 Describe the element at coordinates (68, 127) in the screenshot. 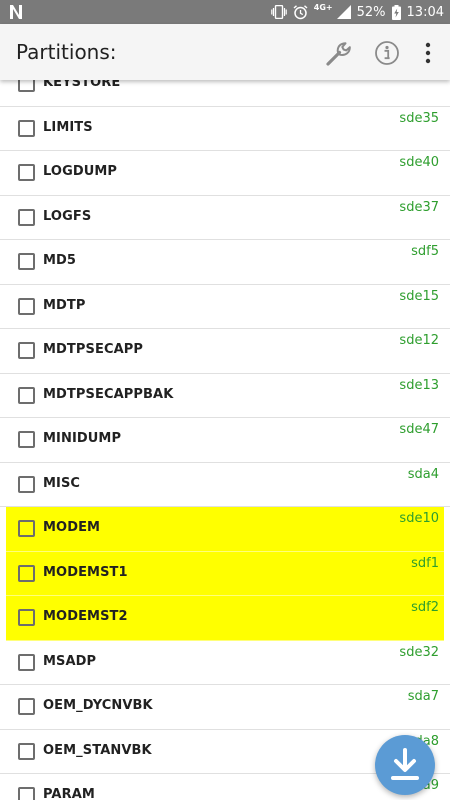

I see `partition-name: LIMITS` at that location.